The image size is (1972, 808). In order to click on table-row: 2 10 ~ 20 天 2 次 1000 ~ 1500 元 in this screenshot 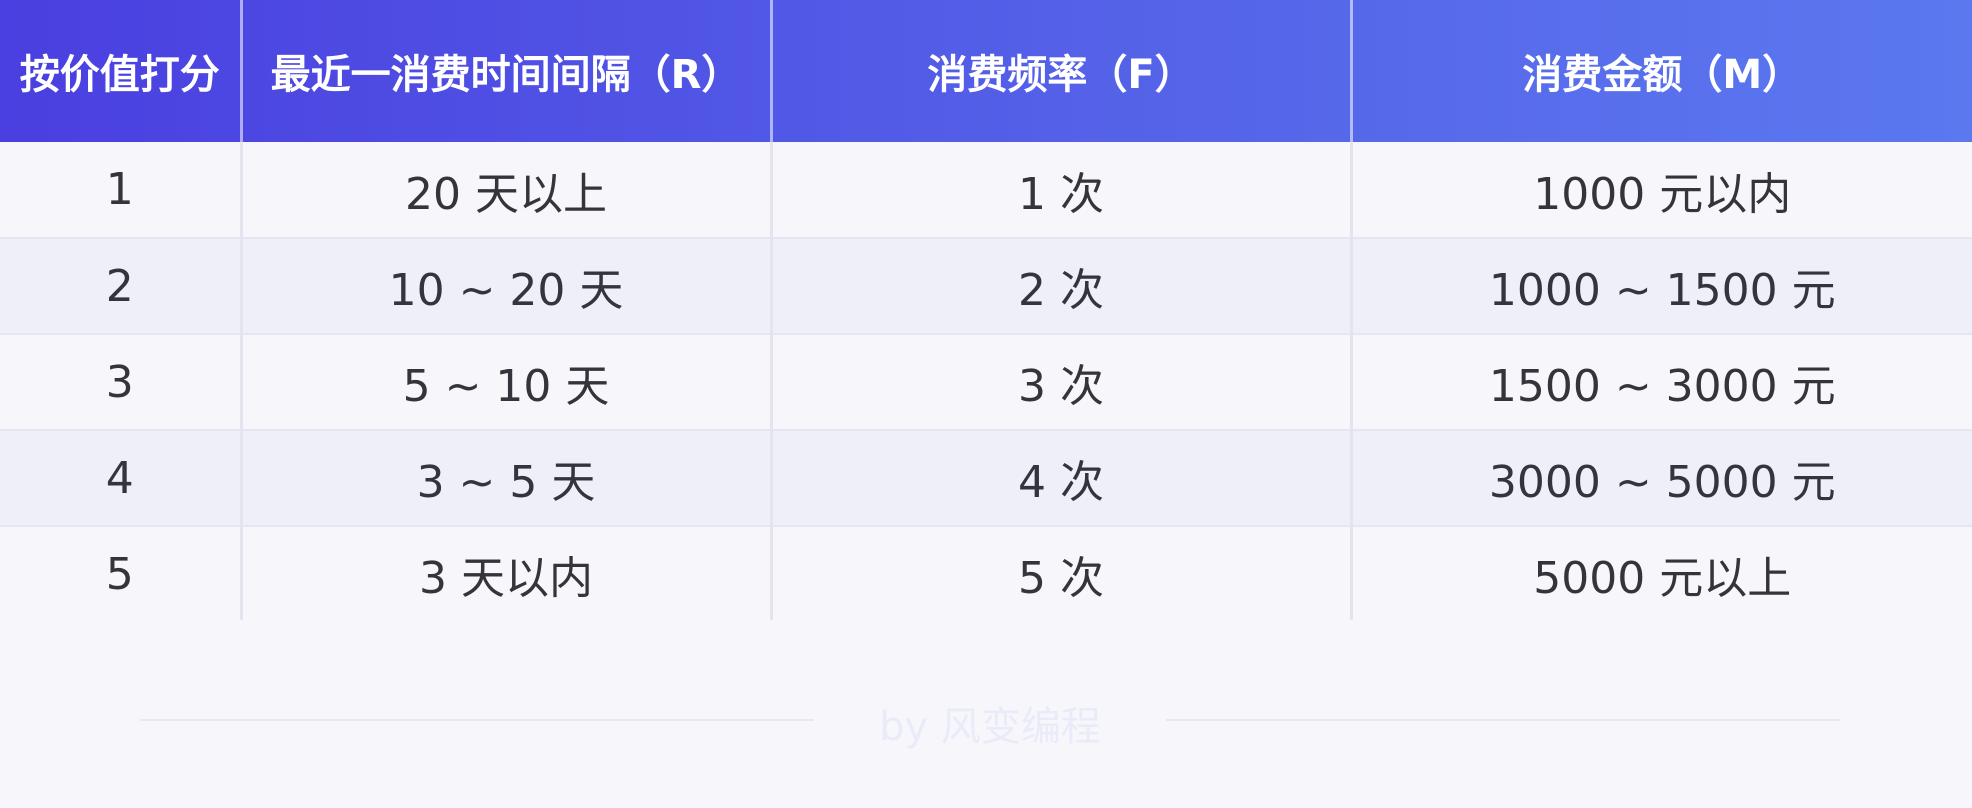, I will do `click(986, 286)`.